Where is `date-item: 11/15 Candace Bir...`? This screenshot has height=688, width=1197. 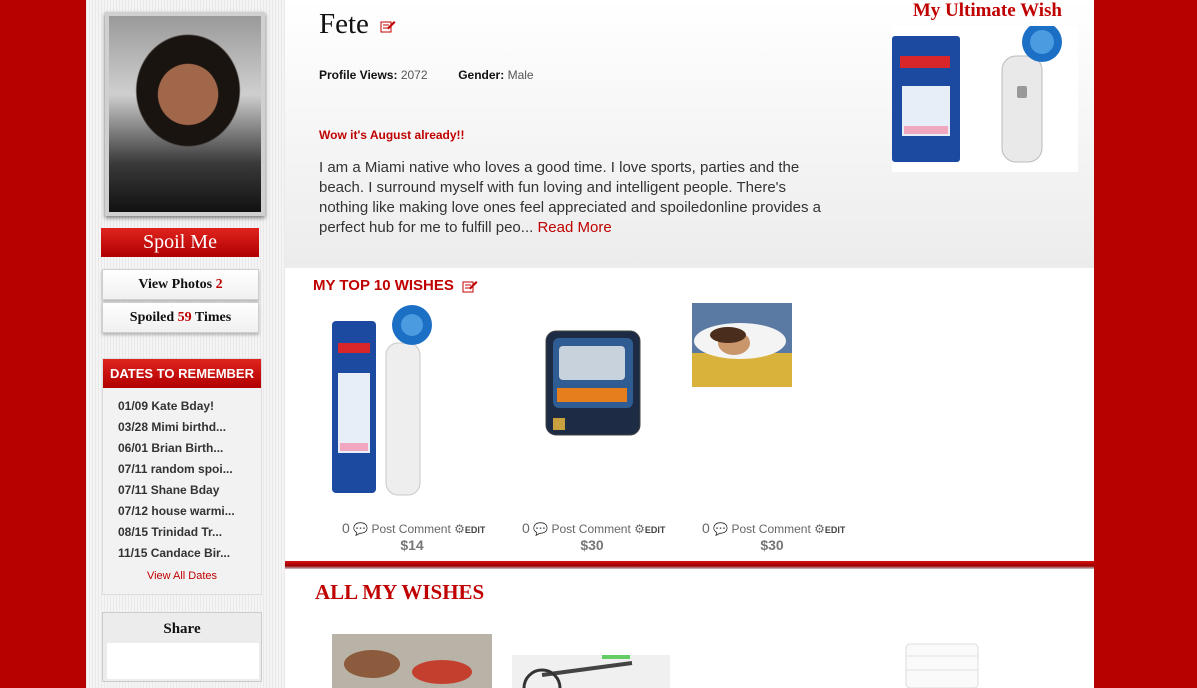
date-item: 11/15 Candace Bir... is located at coordinates (189, 553).